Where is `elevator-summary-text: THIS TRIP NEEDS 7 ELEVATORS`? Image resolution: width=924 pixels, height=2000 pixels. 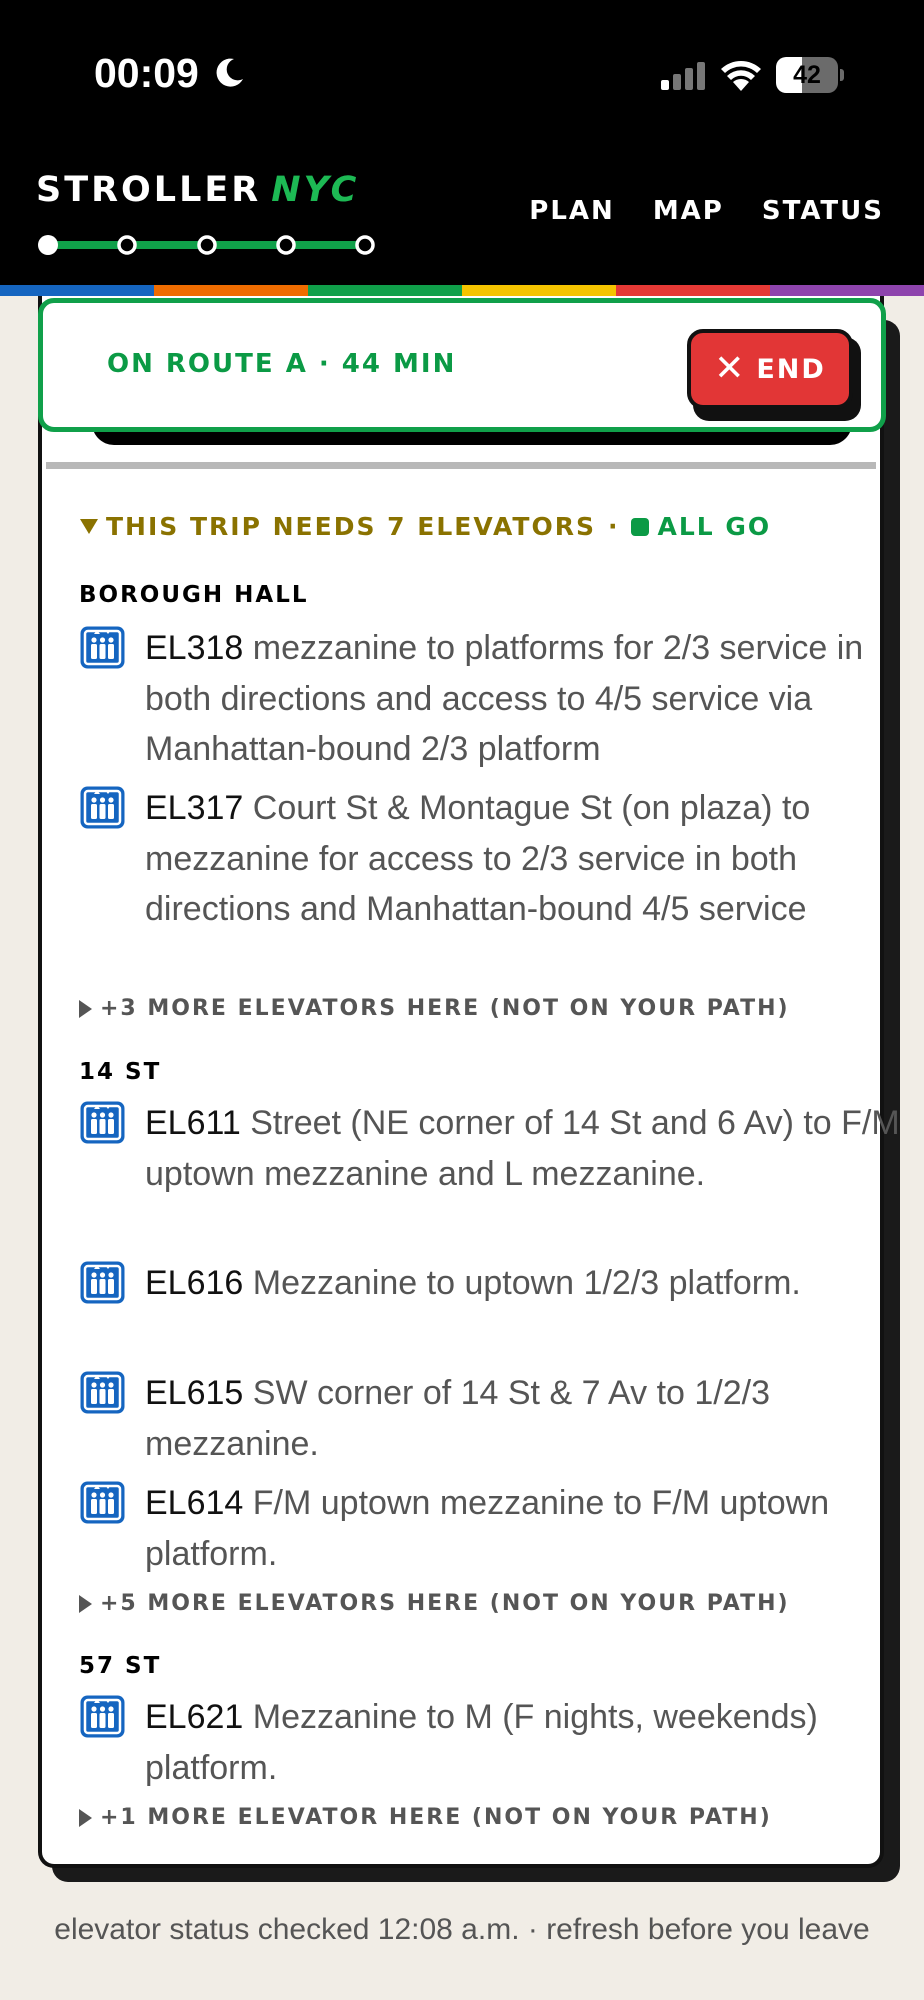 elevator-summary-text: THIS TRIP NEEDS 7 ELEVATORS is located at coordinates (351, 526).